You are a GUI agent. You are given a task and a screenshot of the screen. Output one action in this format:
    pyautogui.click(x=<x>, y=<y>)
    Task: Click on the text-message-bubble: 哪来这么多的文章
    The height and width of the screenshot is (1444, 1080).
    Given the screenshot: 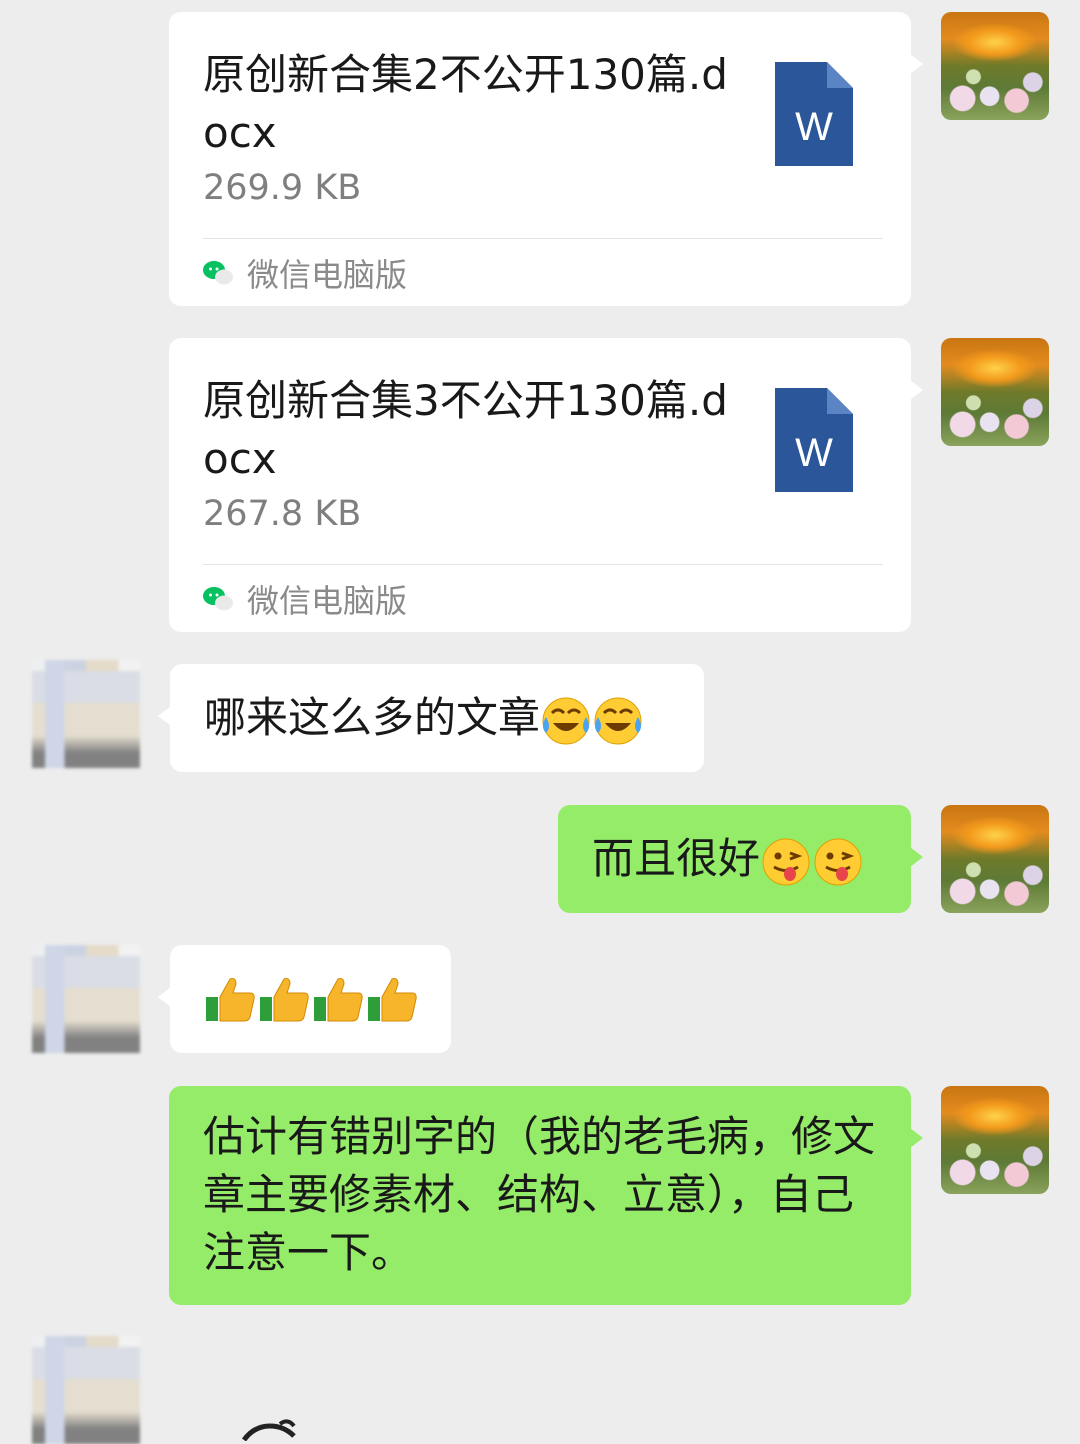 What is the action you would take?
    pyautogui.click(x=431, y=718)
    